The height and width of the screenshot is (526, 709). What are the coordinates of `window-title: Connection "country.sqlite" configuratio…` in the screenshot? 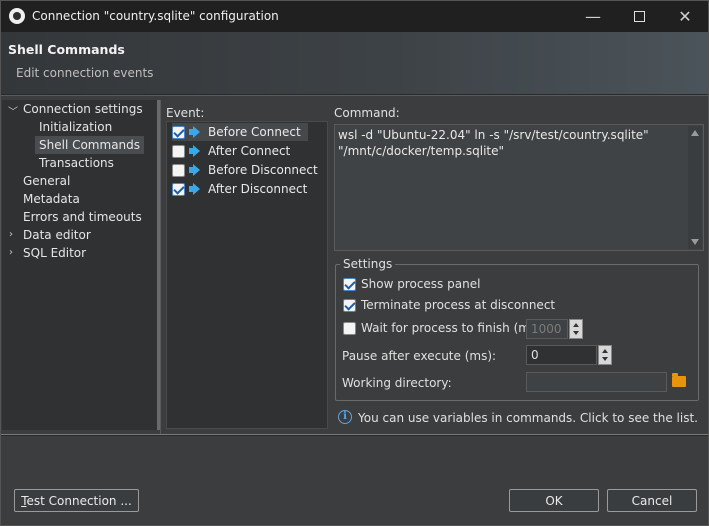 It's located at (155, 16).